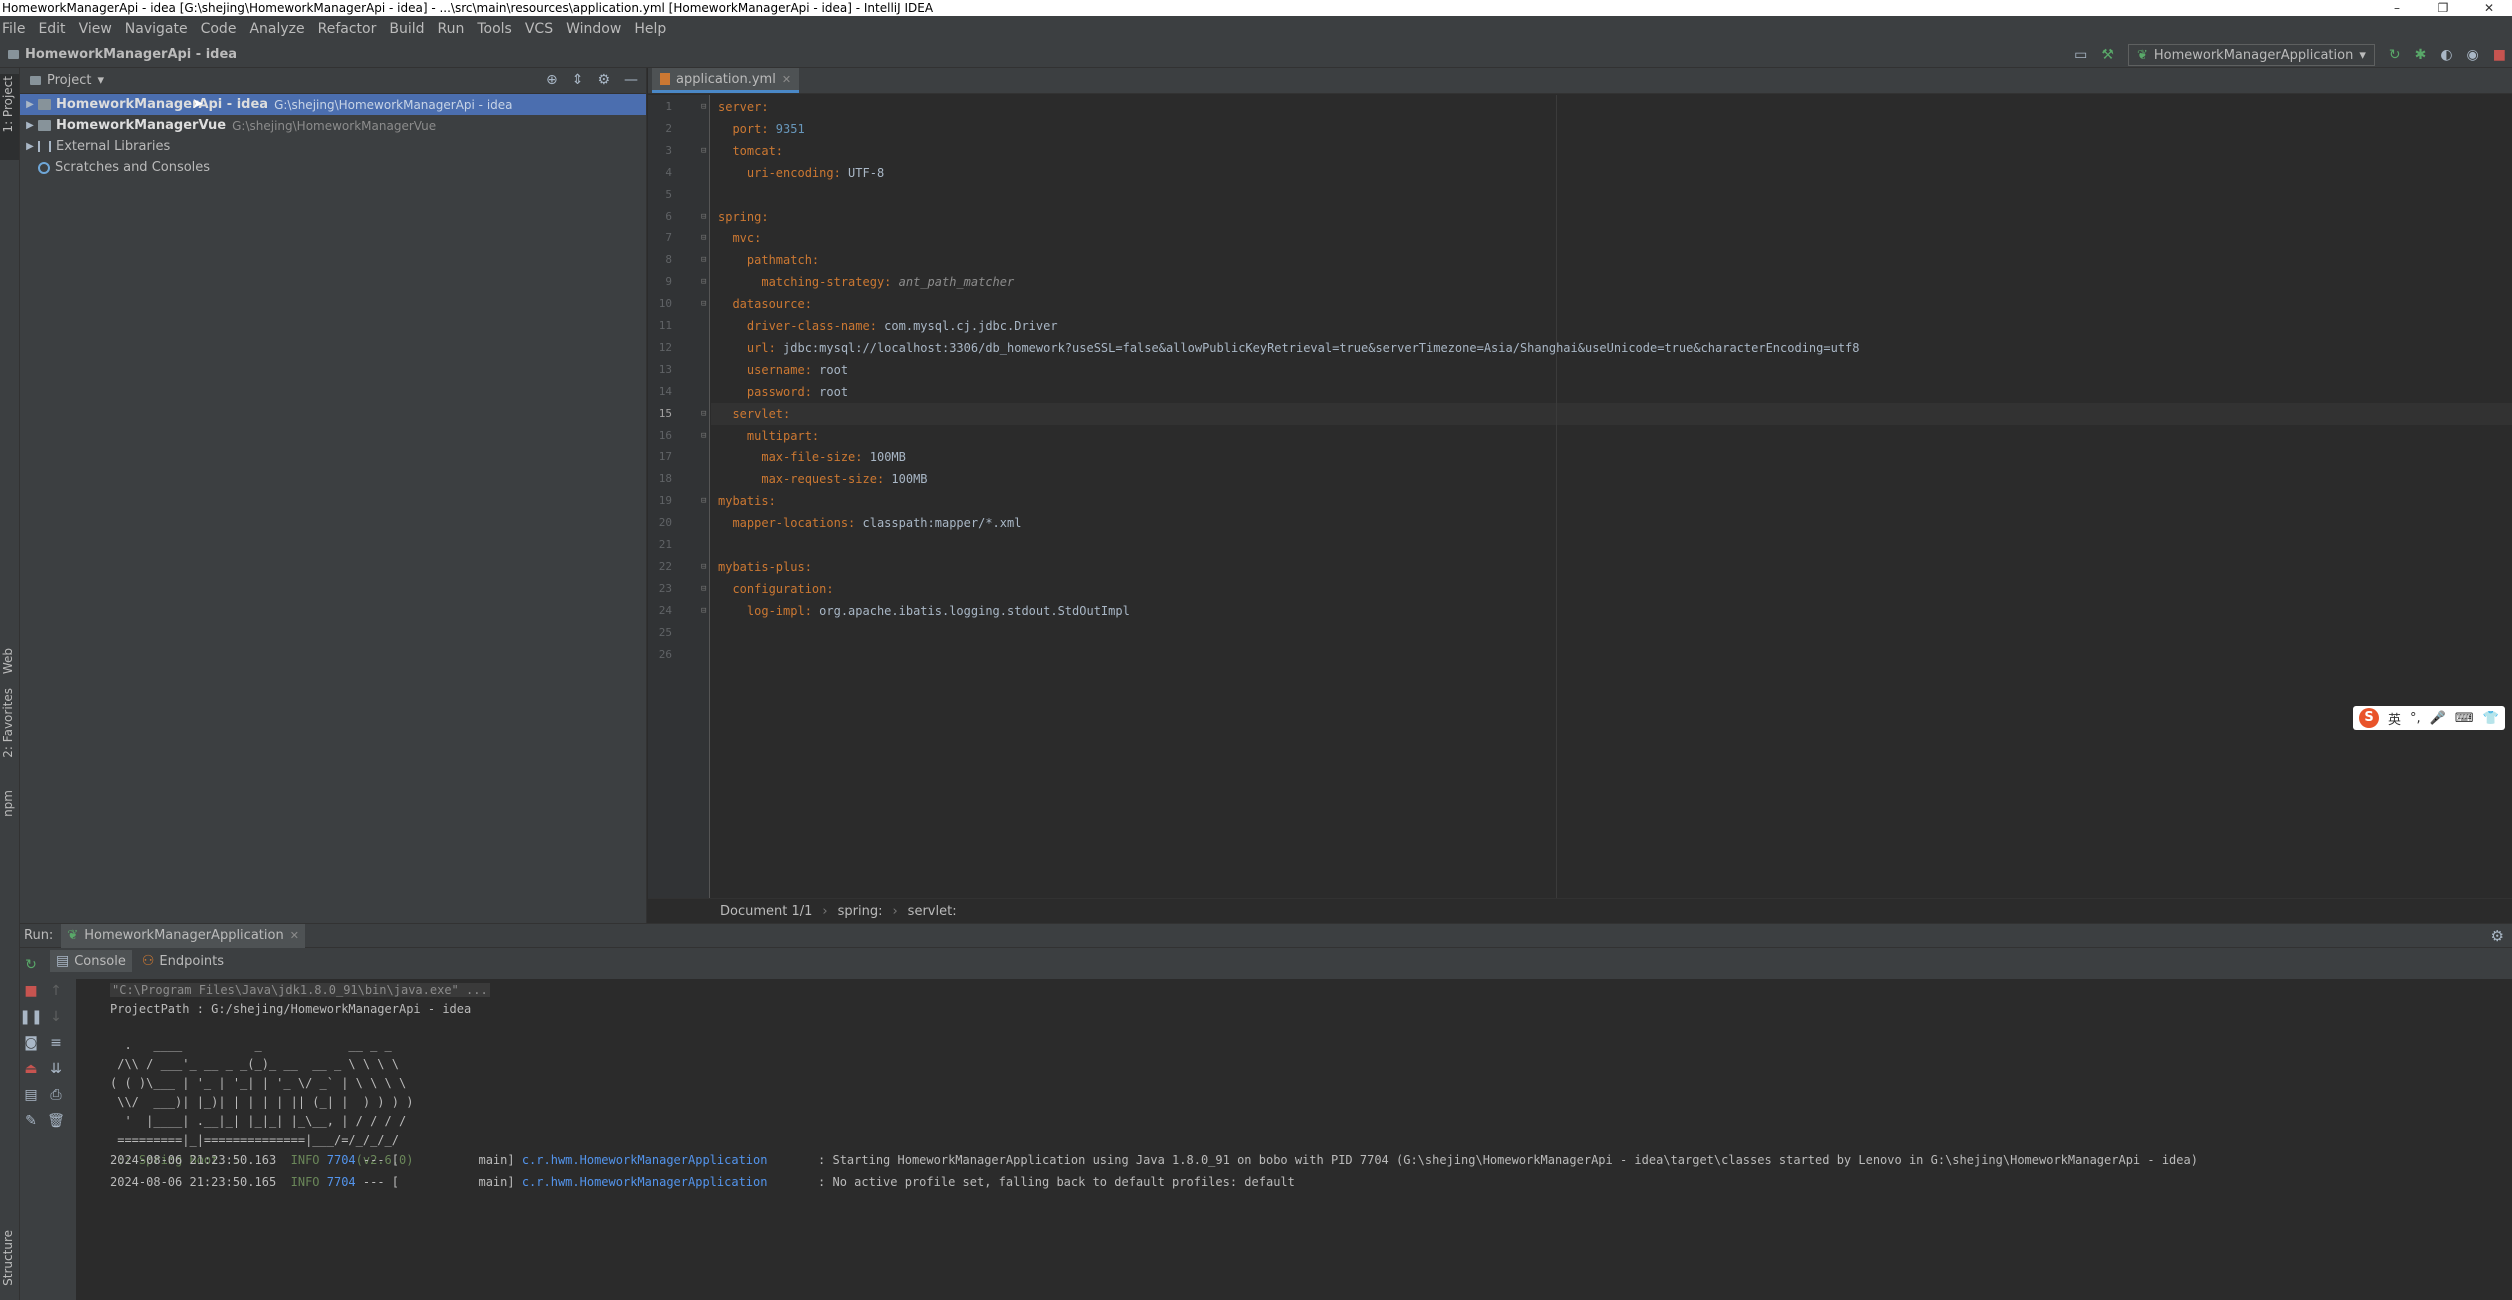  Describe the element at coordinates (860, 911) in the screenshot. I see `breadcrumb-spring: spring:` at that location.